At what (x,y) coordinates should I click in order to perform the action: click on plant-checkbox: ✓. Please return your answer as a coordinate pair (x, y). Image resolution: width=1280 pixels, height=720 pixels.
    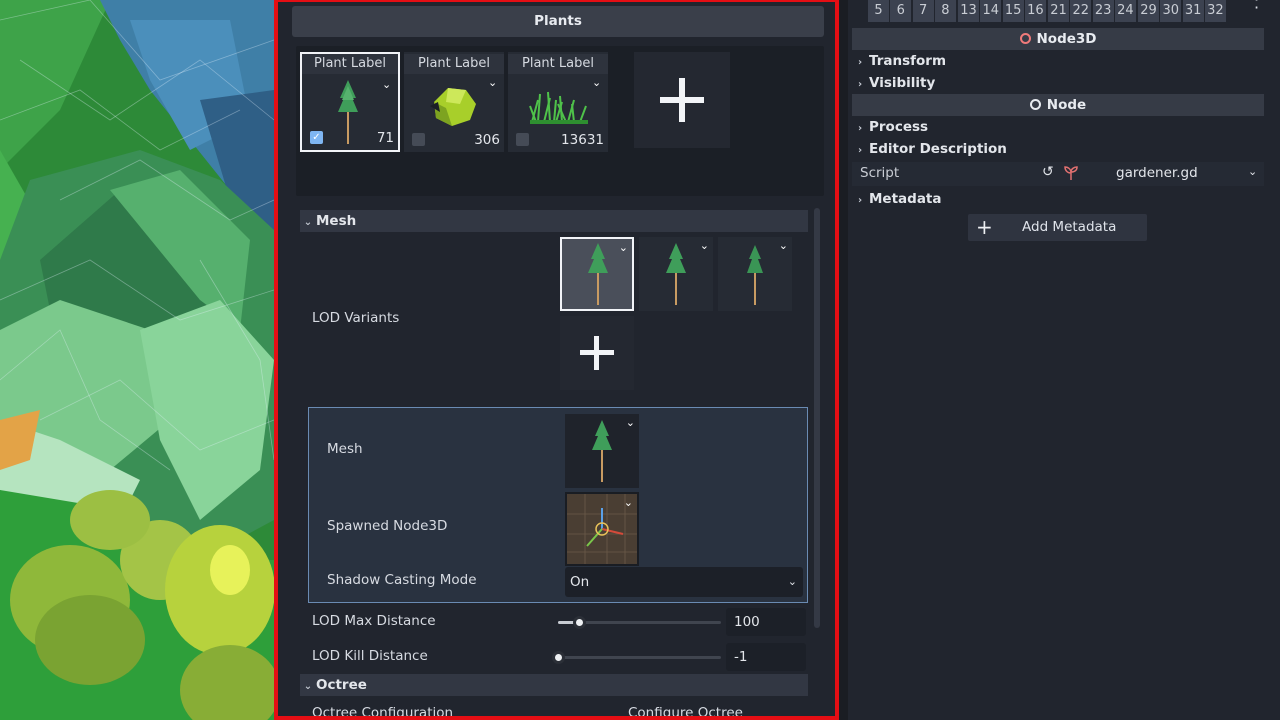
    Looking at the image, I should click on (316, 137).